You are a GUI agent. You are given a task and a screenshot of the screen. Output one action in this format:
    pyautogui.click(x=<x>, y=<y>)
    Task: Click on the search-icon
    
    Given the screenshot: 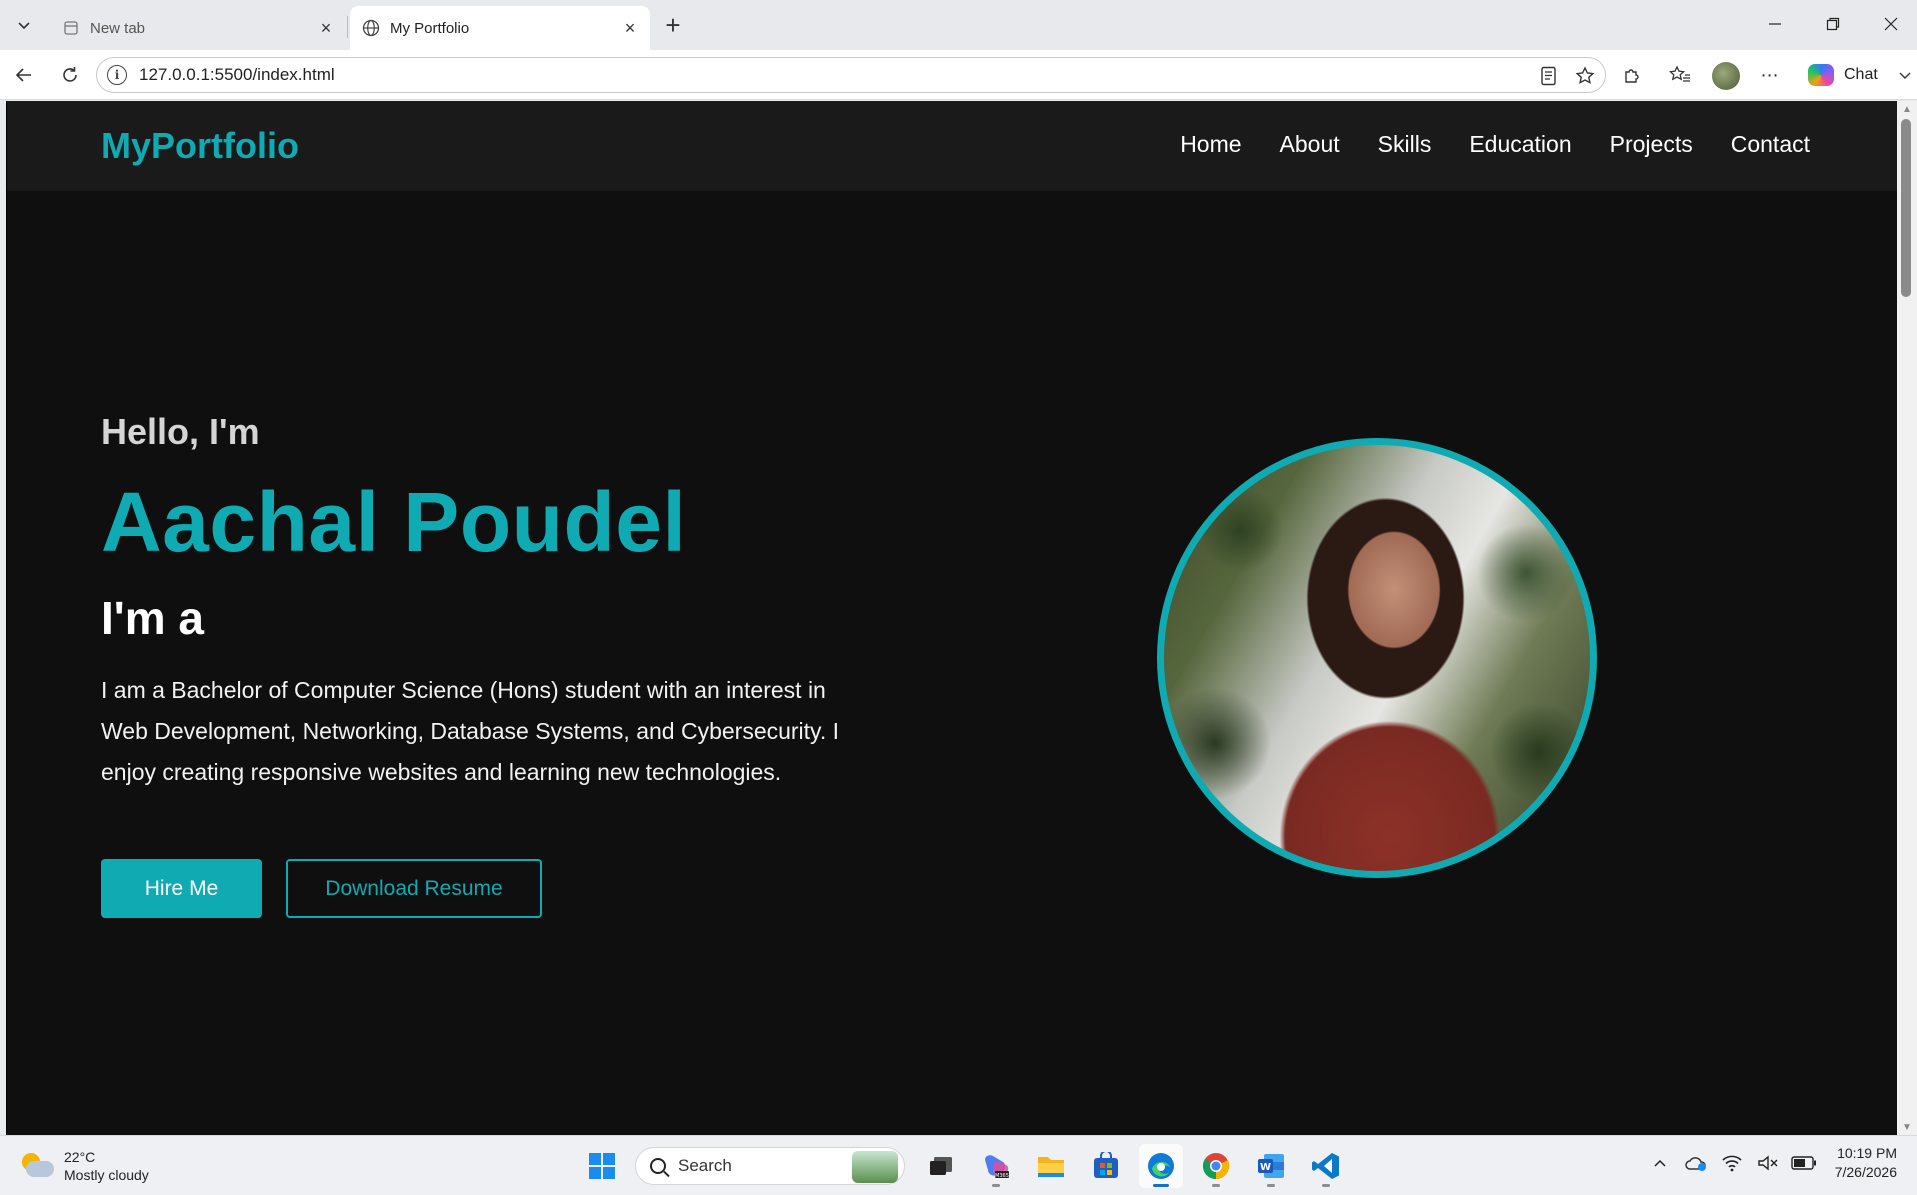 What is the action you would take?
    pyautogui.click(x=658, y=1166)
    